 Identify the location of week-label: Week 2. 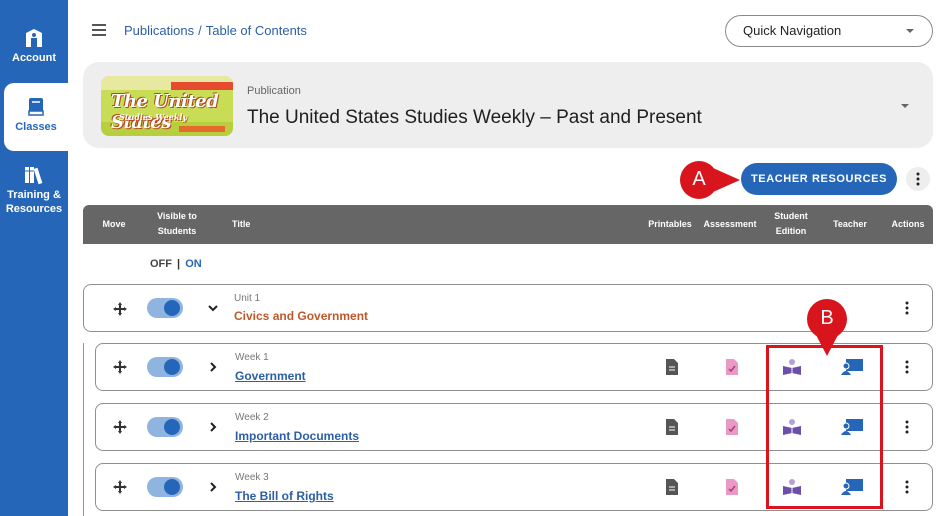
(252, 417).